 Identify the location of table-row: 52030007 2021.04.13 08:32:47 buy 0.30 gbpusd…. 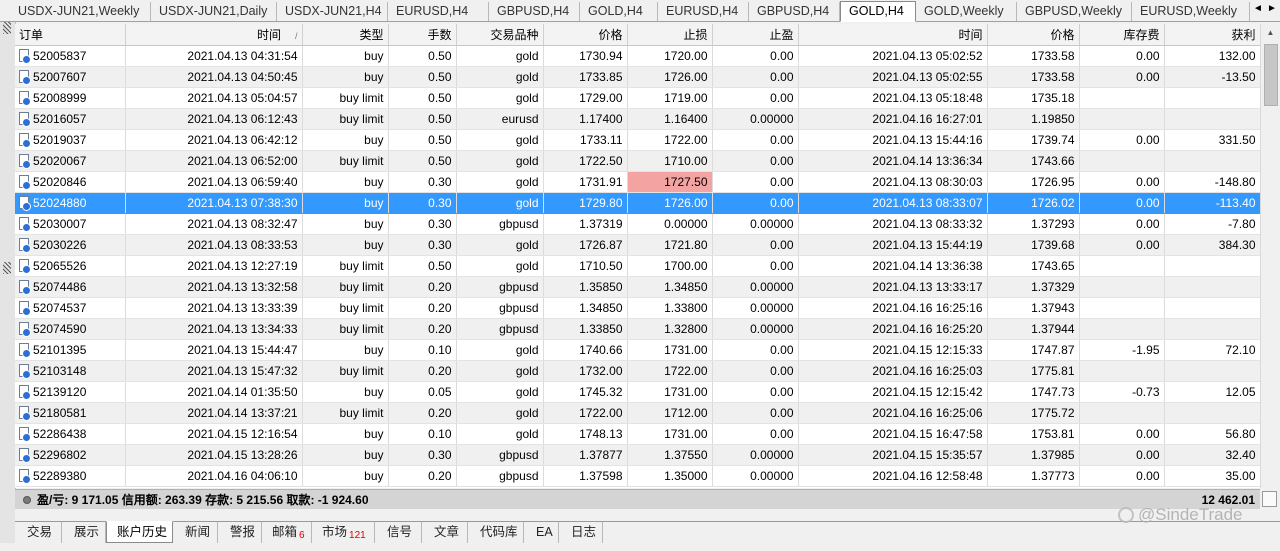
(637, 224).